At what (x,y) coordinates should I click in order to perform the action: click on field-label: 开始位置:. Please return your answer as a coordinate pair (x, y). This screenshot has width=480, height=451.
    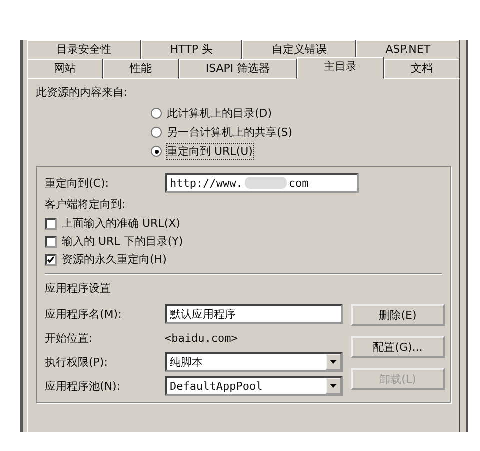
    Looking at the image, I should click on (69, 338).